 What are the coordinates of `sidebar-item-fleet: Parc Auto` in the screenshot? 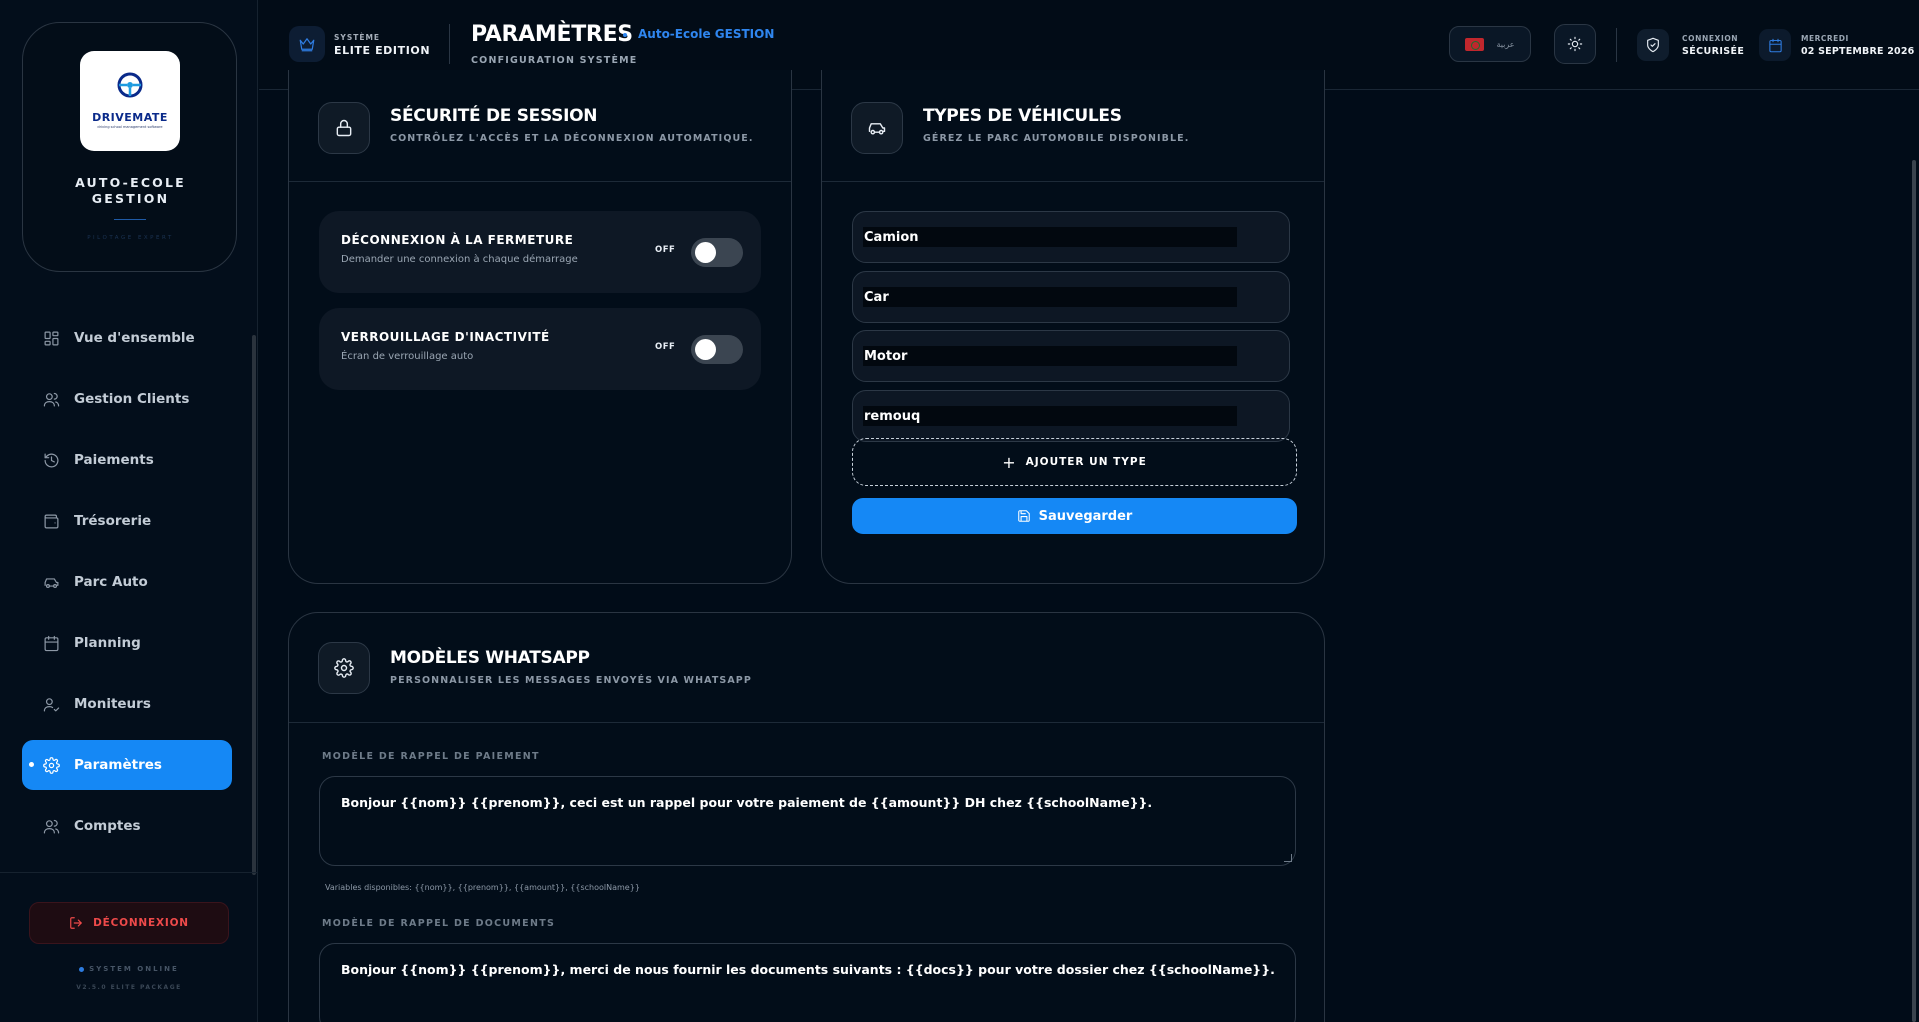 It's located at (127, 582).